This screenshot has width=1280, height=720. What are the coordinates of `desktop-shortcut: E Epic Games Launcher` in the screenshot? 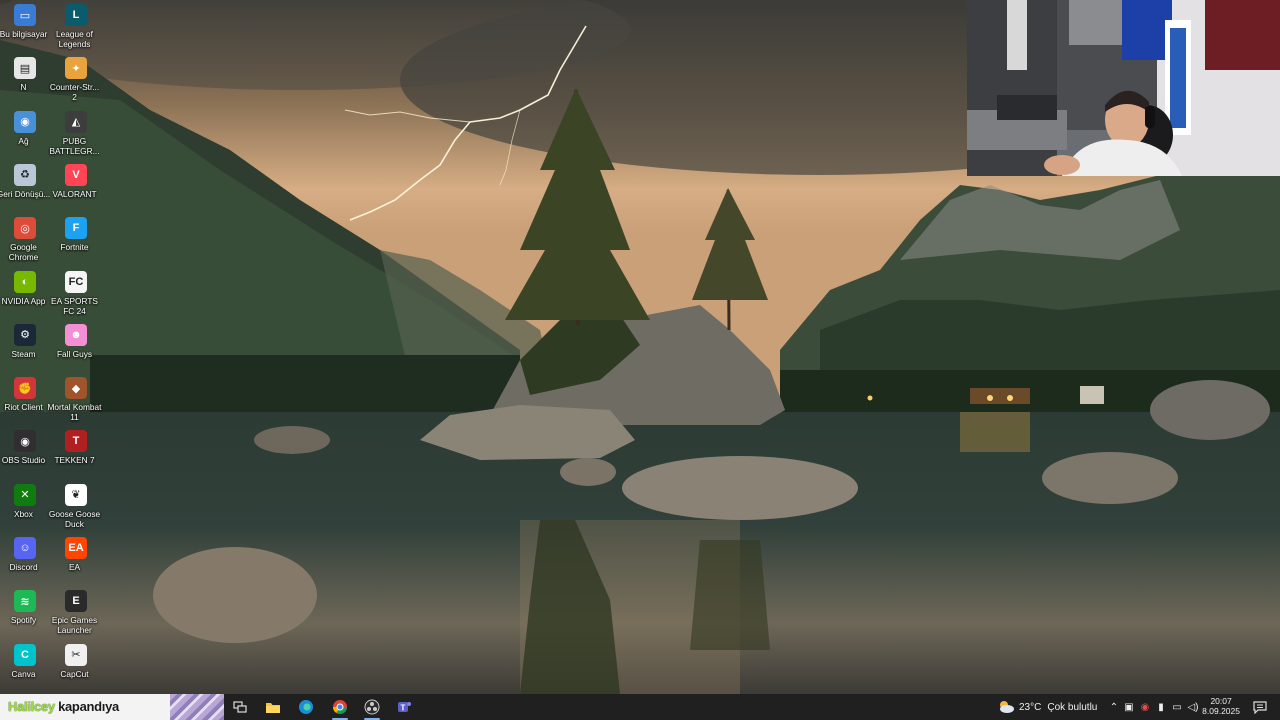 It's located at (76, 613).